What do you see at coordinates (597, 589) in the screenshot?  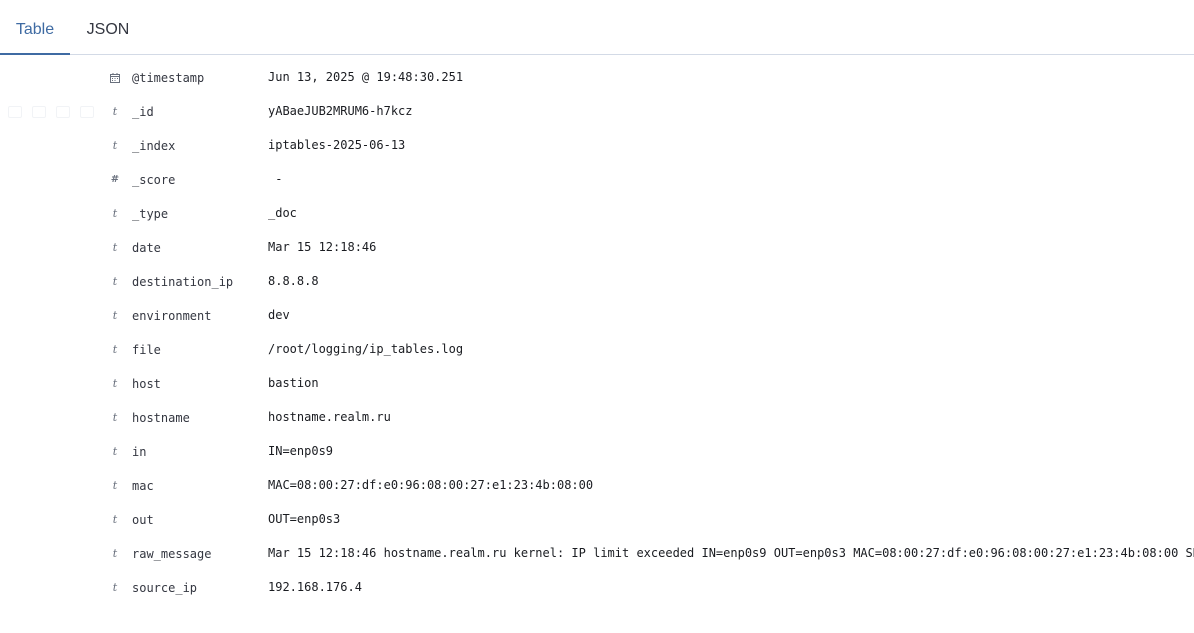 I see `table-row: t source_ip 192.168.176.4` at bounding box center [597, 589].